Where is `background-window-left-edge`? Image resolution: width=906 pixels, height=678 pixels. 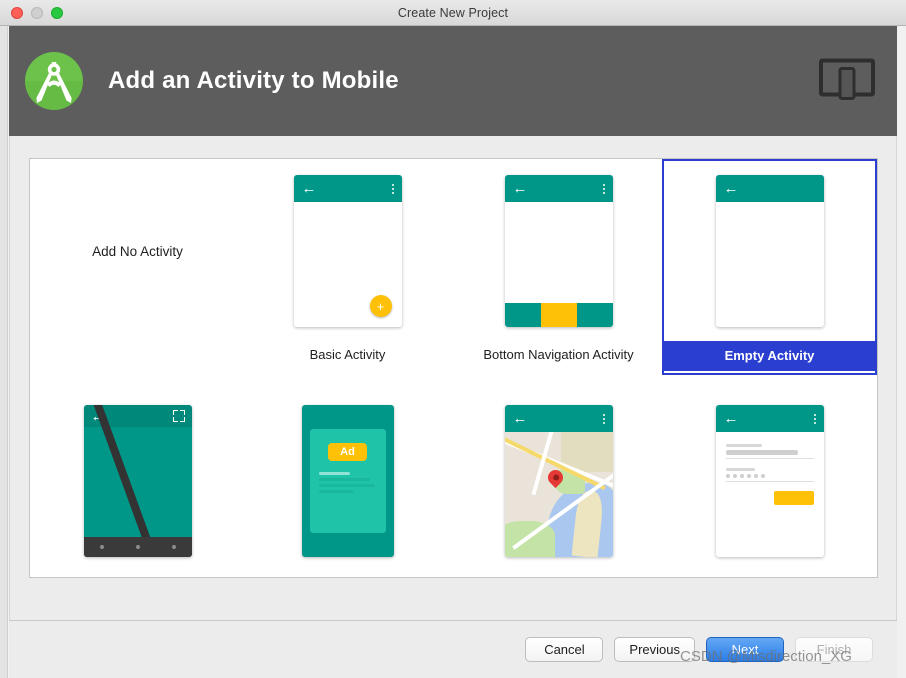 background-window-left-edge is located at coordinates (4, 350).